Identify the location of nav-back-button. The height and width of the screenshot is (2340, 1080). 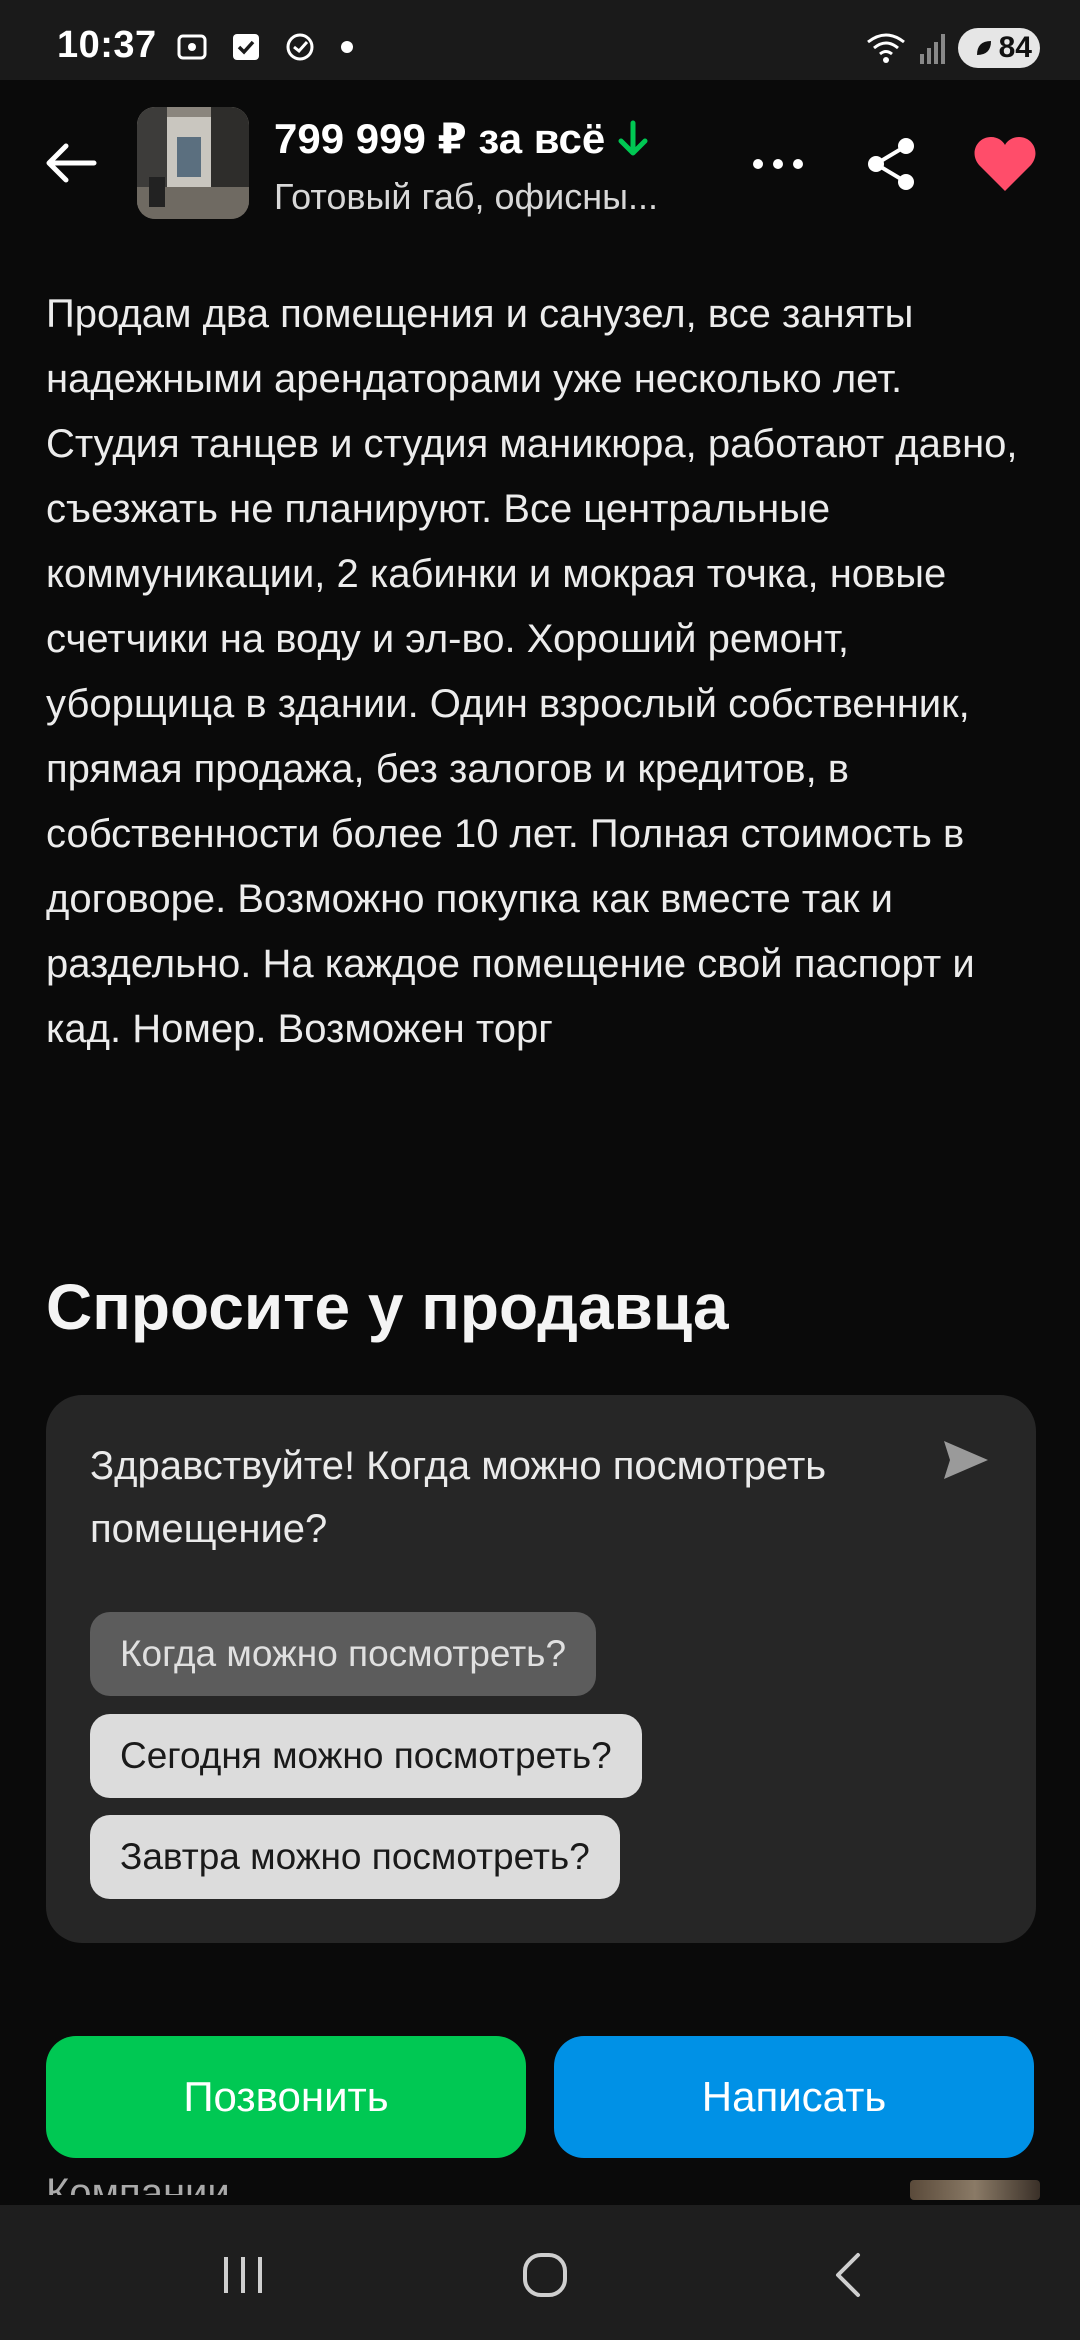
(848, 2275).